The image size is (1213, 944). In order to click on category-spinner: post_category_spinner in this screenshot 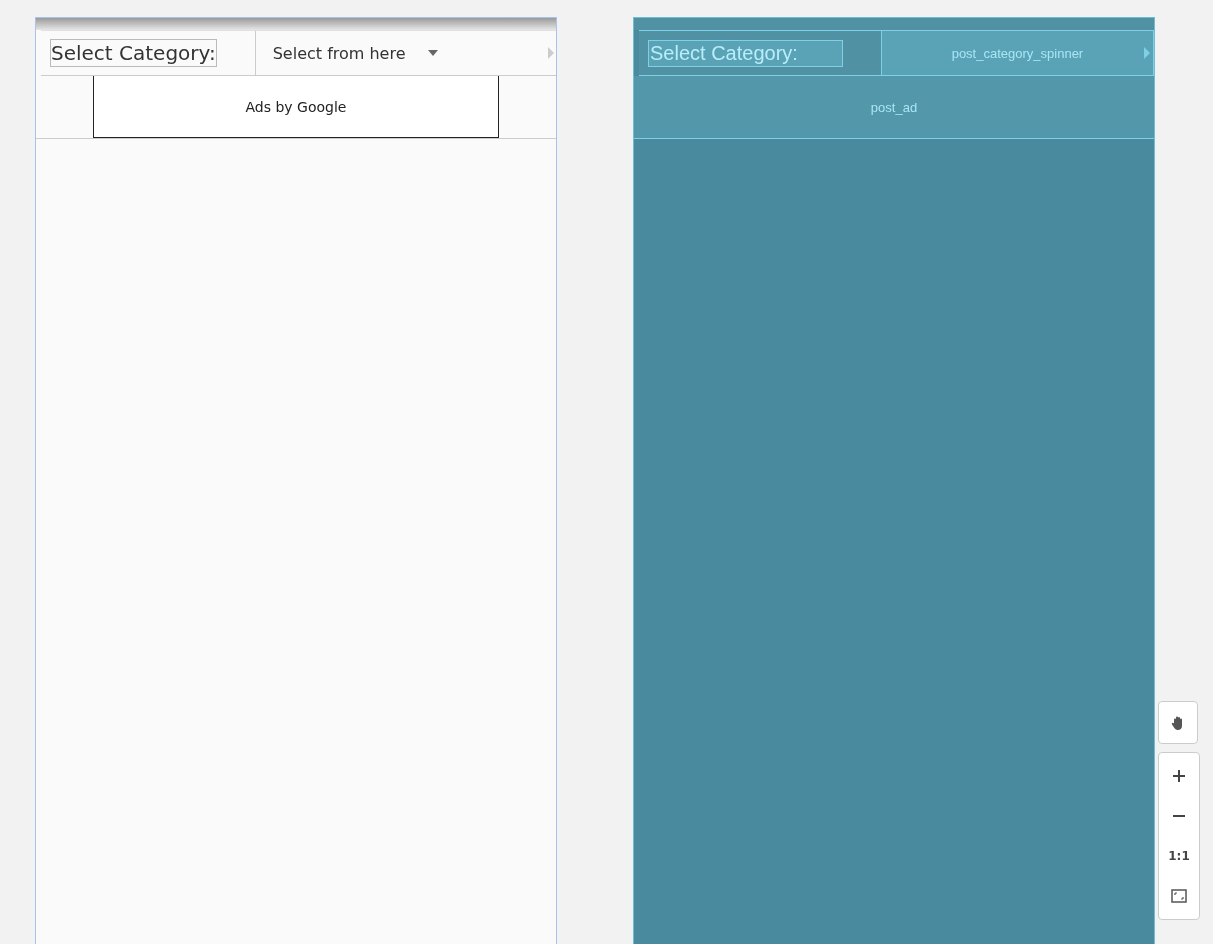, I will do `click(1017, 53)`.